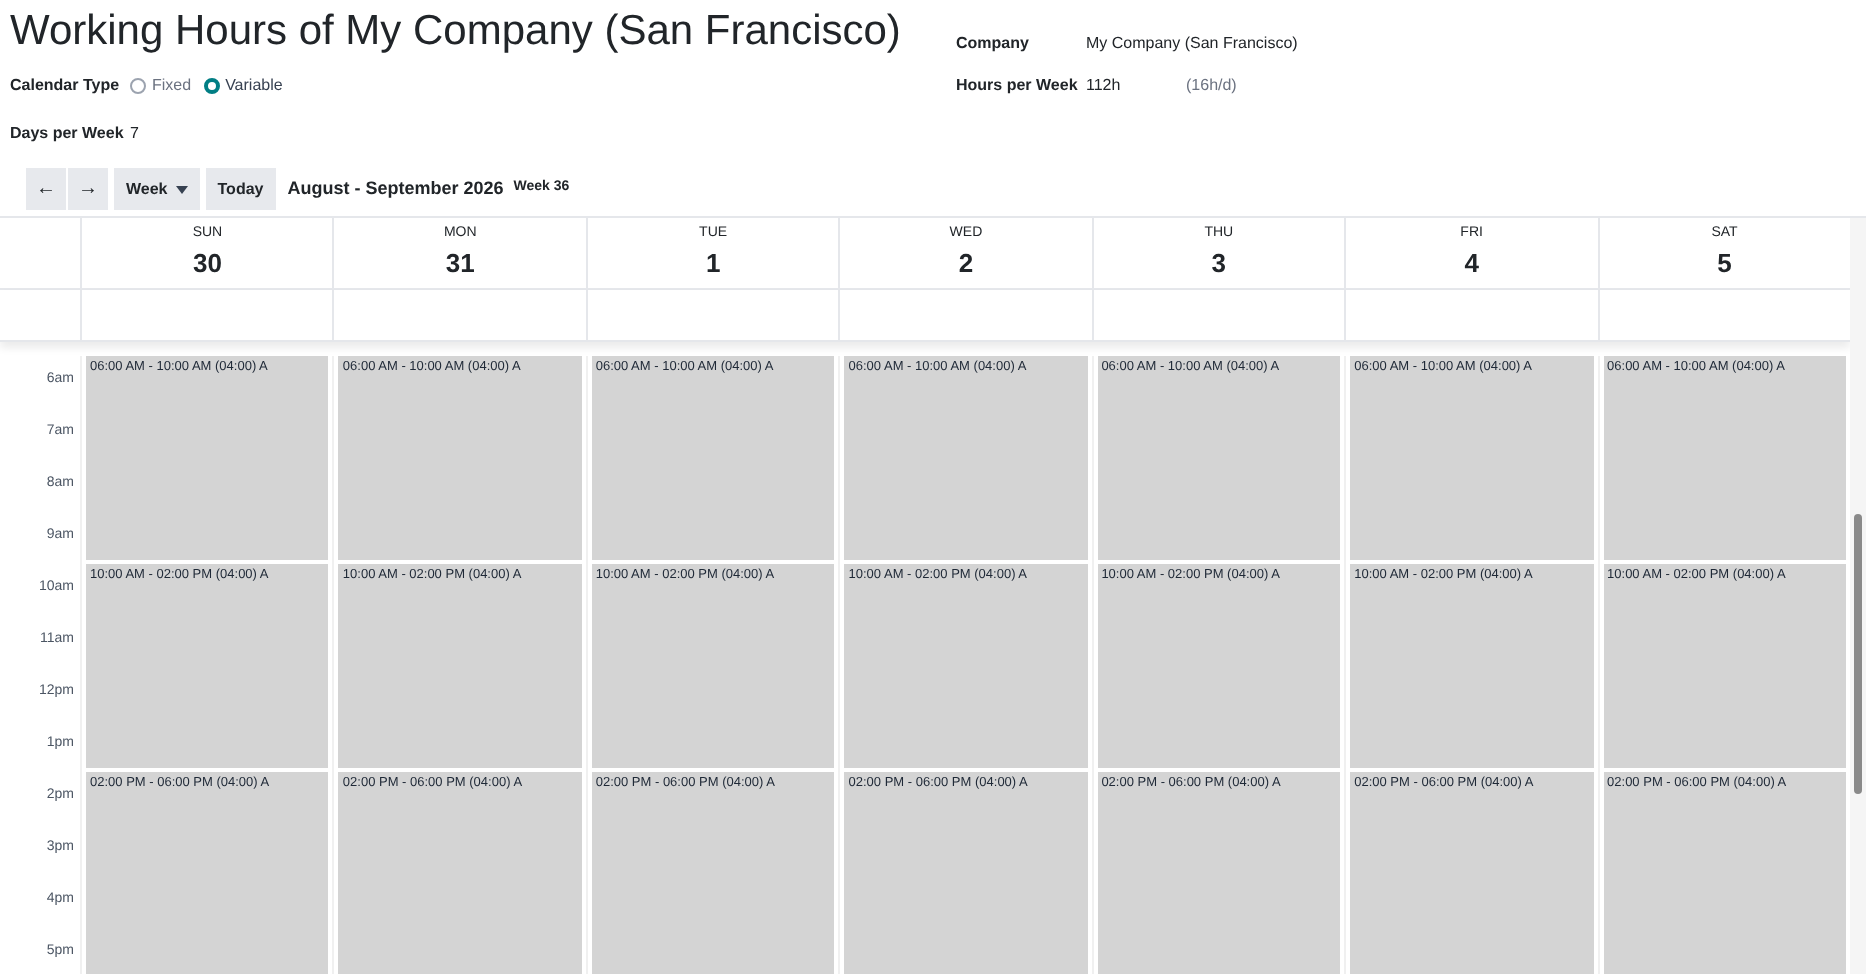  Describe the element at coordinates (60, 795) in the screenshot. I see `time-label: 2pm` at that location.